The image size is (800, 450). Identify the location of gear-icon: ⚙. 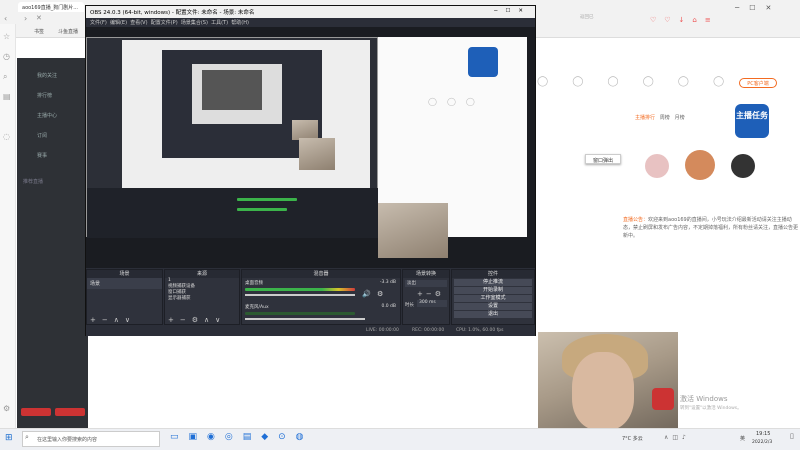
(380, 294).